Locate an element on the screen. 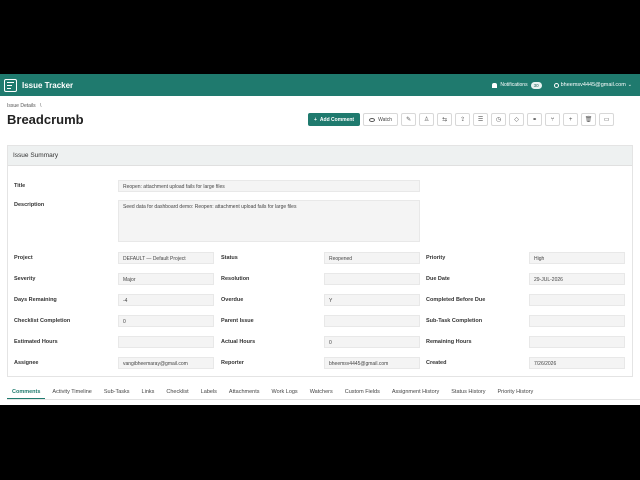  project-field: DEFAULT — Default Project is located at coordinates (166, 258).